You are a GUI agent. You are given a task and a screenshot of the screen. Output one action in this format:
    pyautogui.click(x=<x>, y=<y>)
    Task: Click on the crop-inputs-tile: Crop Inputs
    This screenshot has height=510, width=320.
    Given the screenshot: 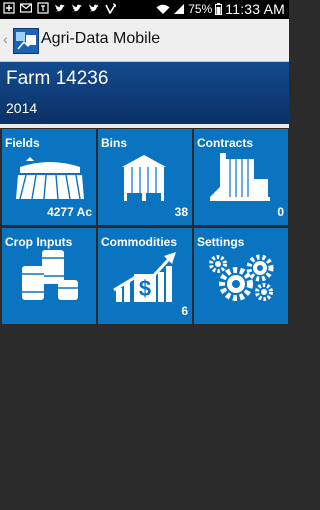 What is the action you would take?
    pyautogui.click(x=49, y=276)
    